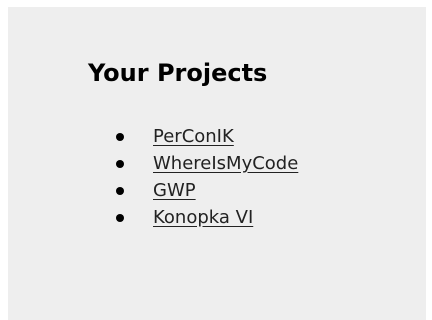  I want to click on project-link-gwp: GWP, so click(174, 190).